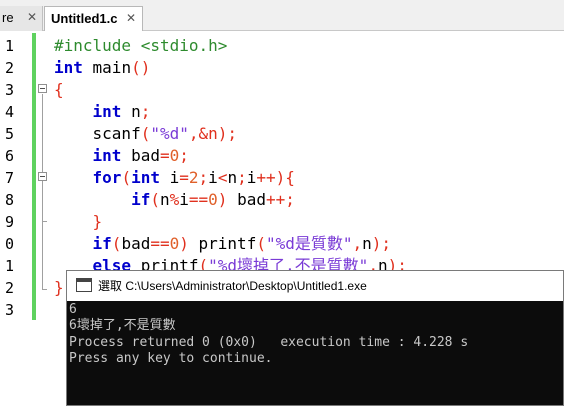 This screenshot has height=406, width=564. I want to click on code-line: }, so click(230, 222).